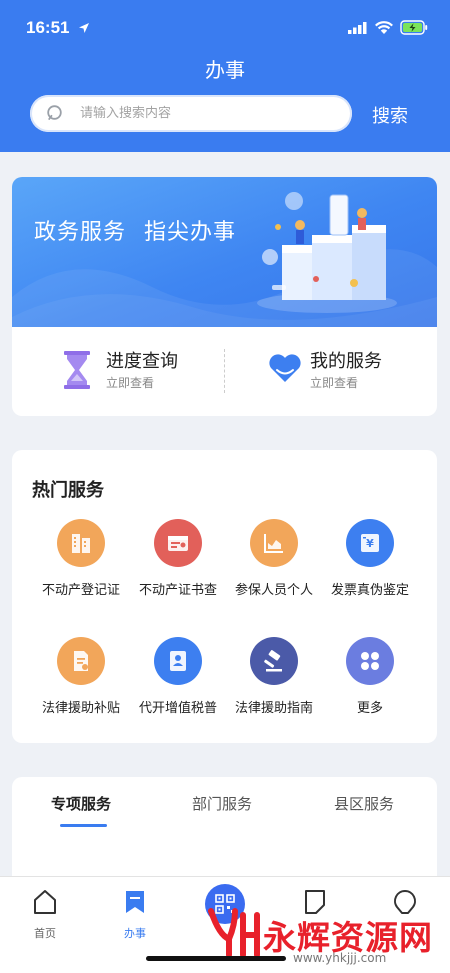  I want to click on document-icon, so click(81, 661).